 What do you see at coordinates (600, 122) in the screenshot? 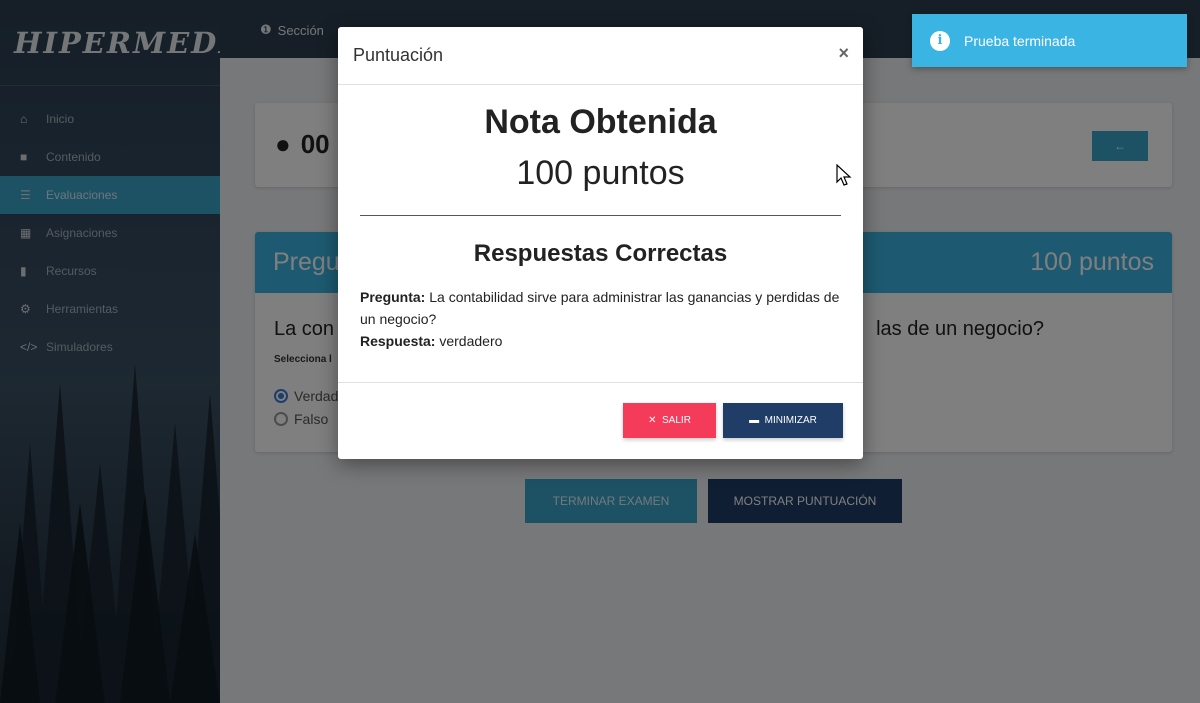
I see `score-title: Nota Obtenida` at bounding box center [600, 122].